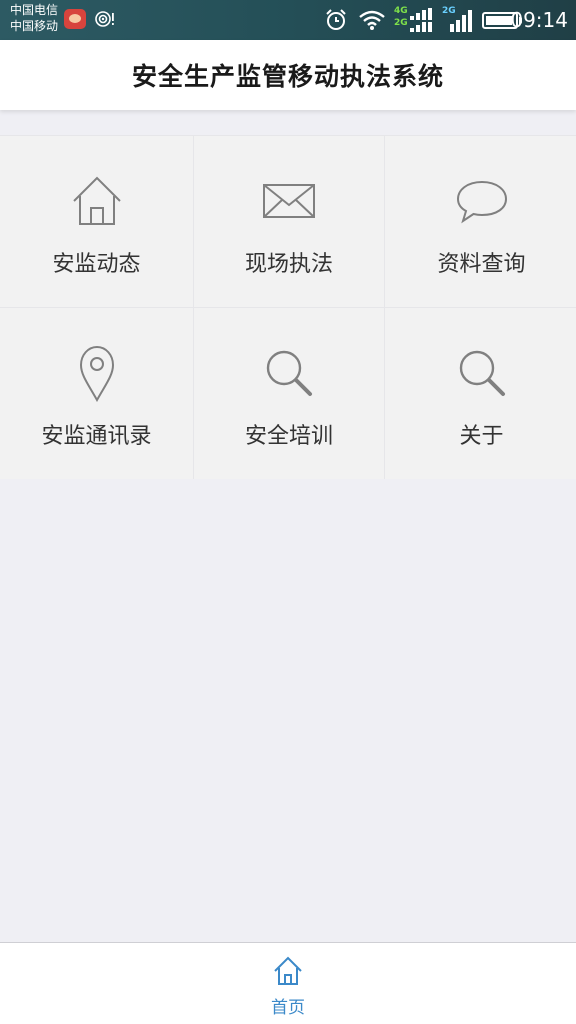 This screenshot has height=1024, width=576. What do you see at coordinates (96, 373) in the screenshot?
I see `location-pin-icon` at bounding box center [96, 373].